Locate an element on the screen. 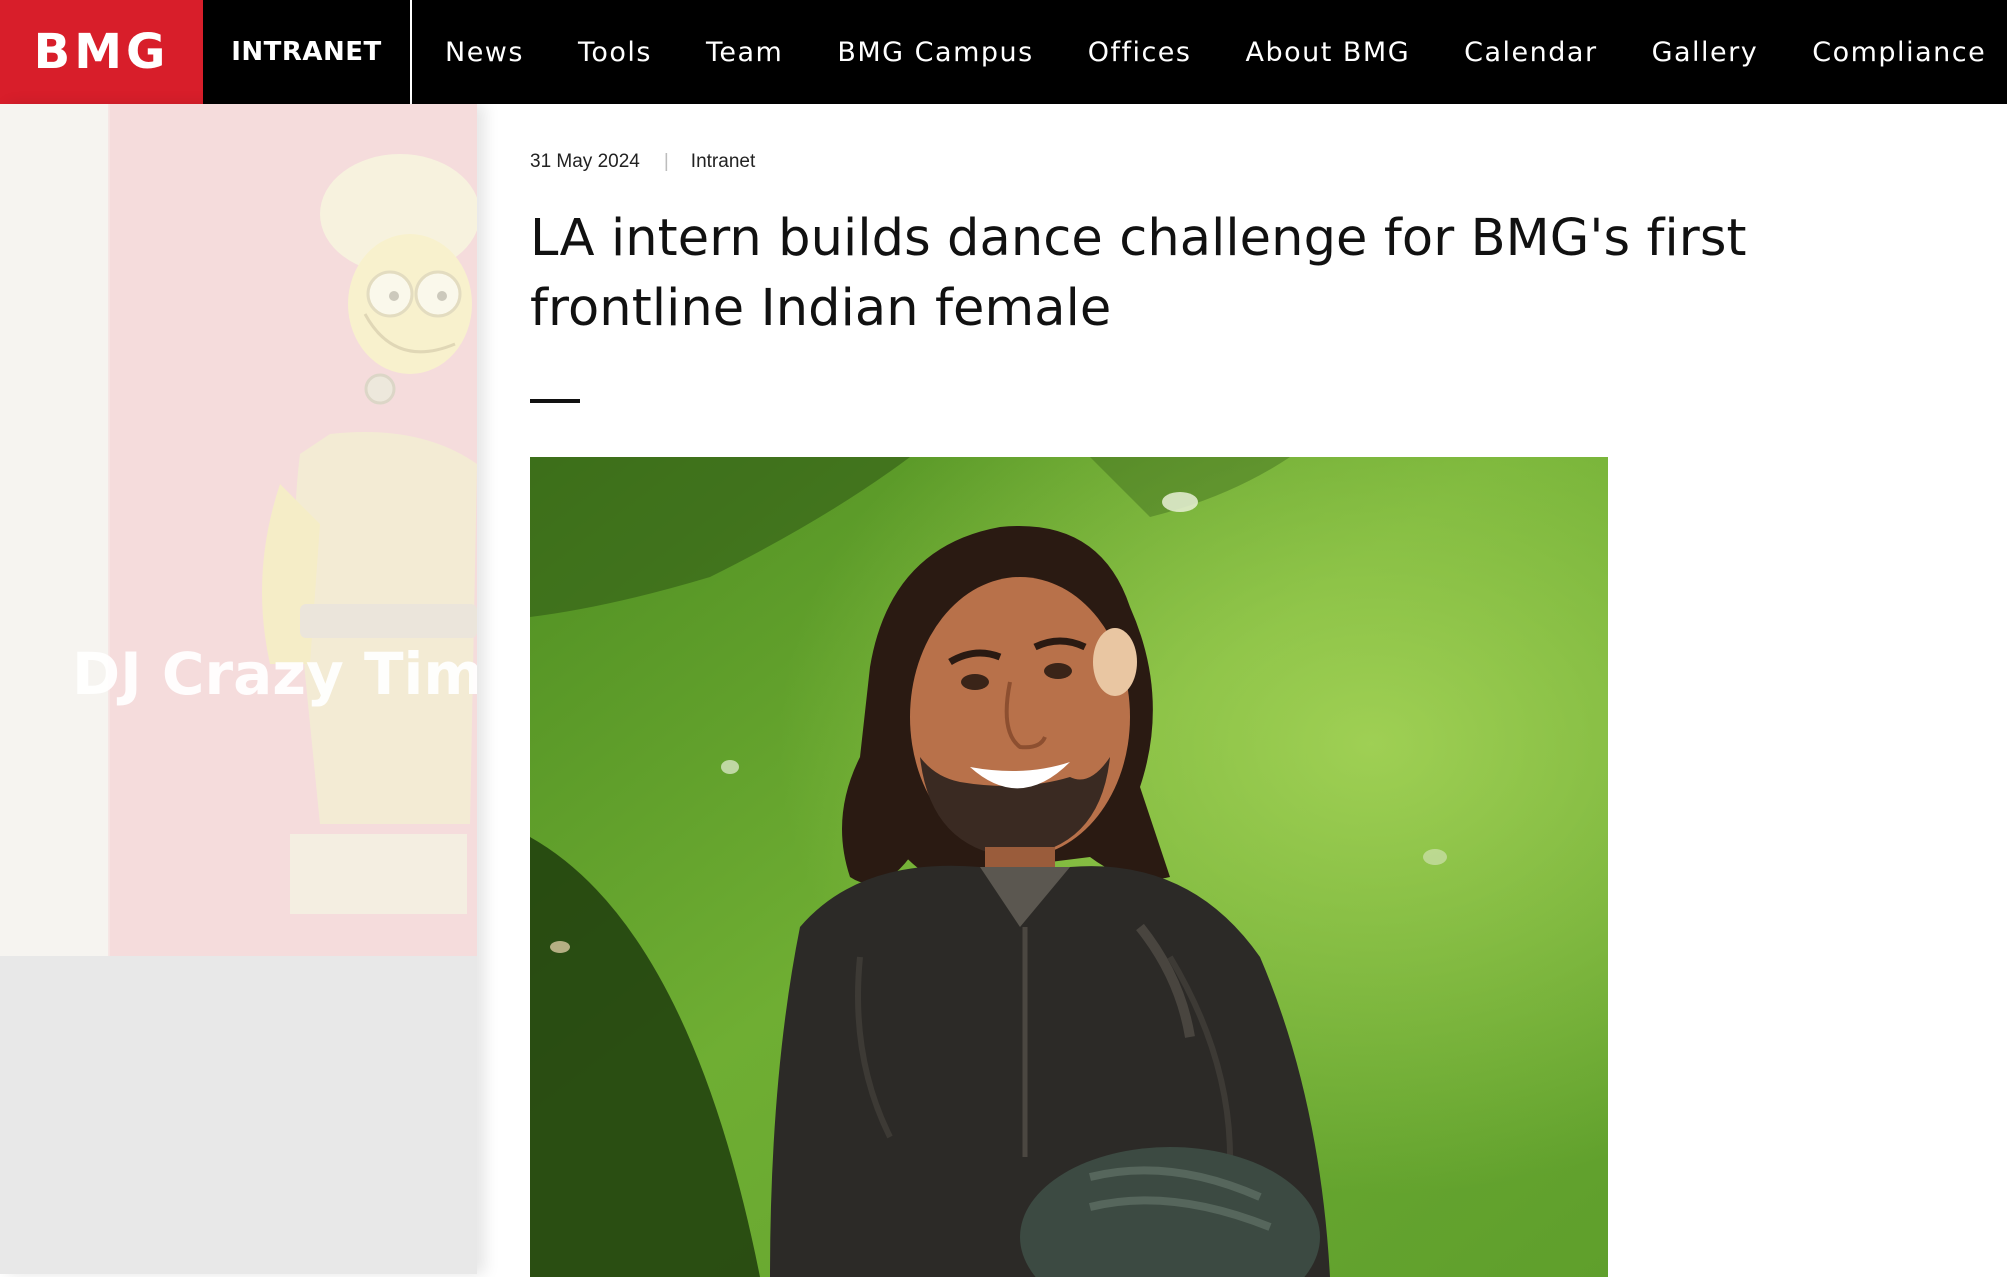 The width and height of the screenshot is (2007, 1277). bmg-logo: BMG is located at coordinates (101, 52).